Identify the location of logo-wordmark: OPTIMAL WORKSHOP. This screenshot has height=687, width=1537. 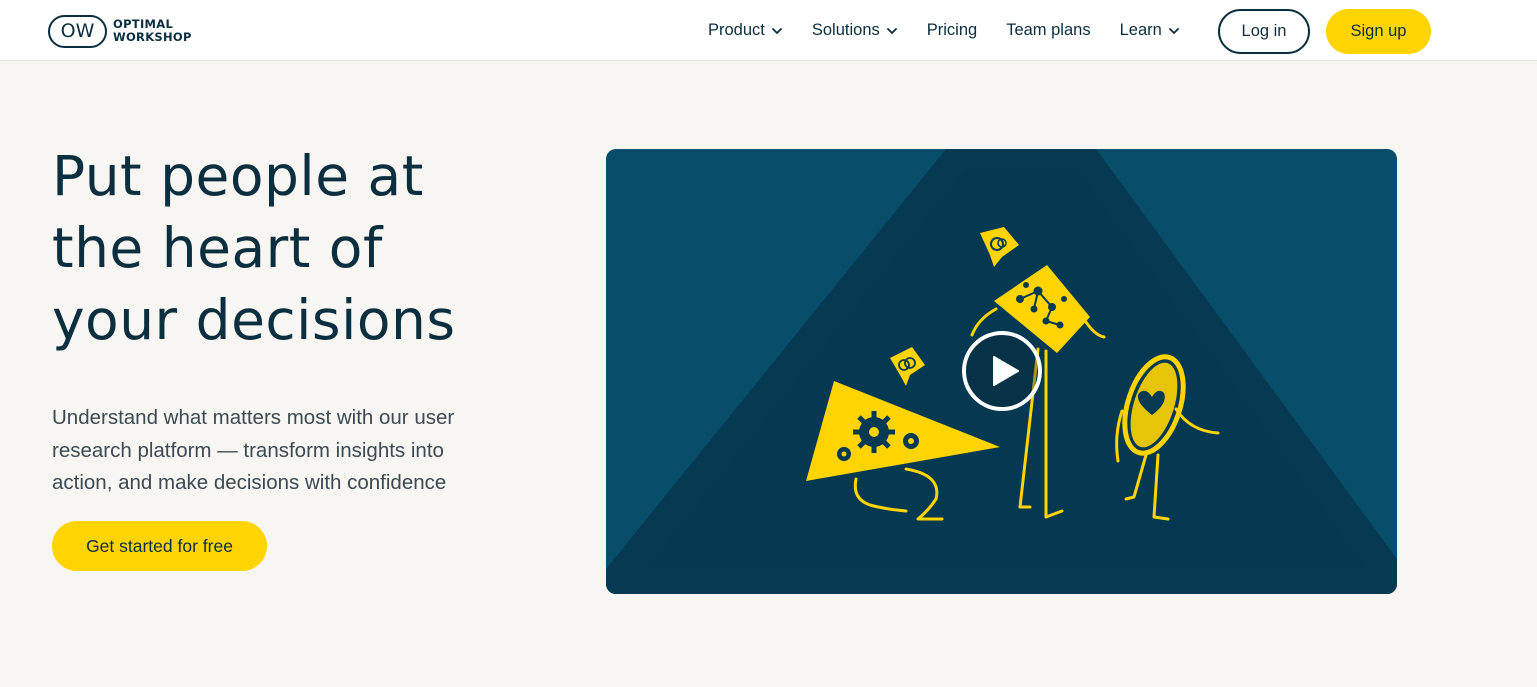
(152, 31).